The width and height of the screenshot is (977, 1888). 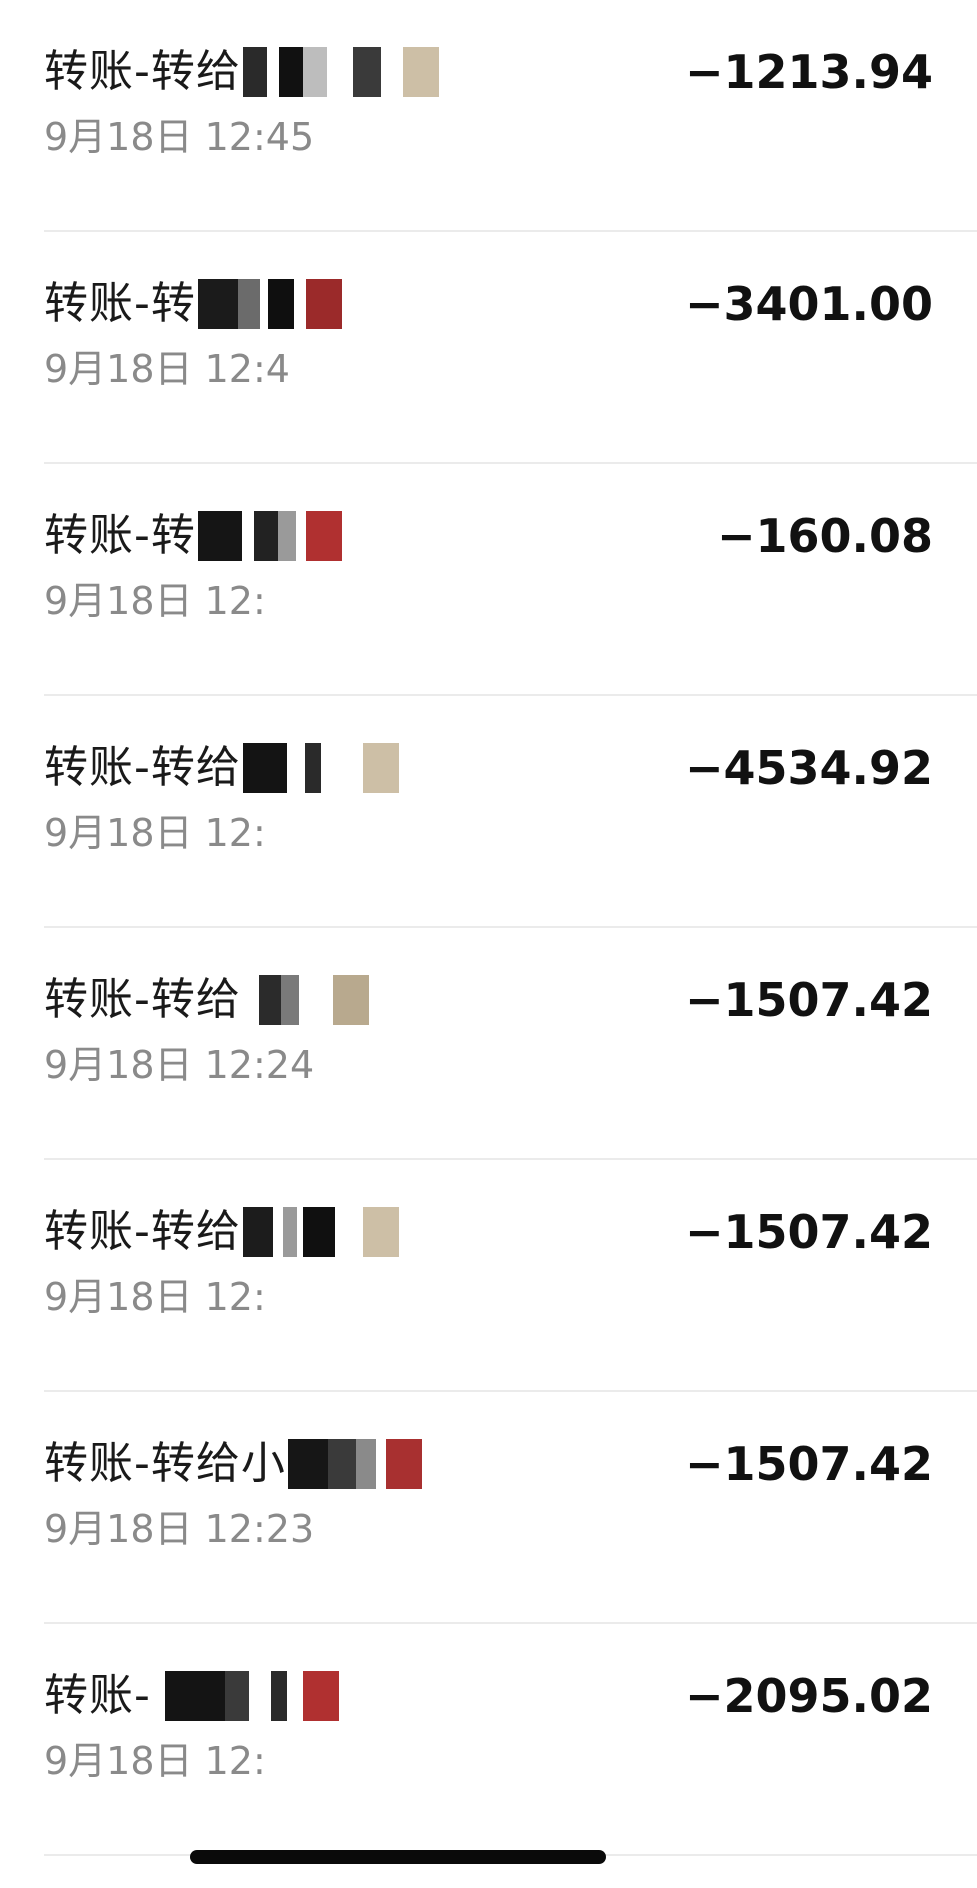 What do you see at coordinates (179, 1529) in the screenshot?
I see `transaction-time: 9月18日 12:23` at bounding box center [179, 1529].